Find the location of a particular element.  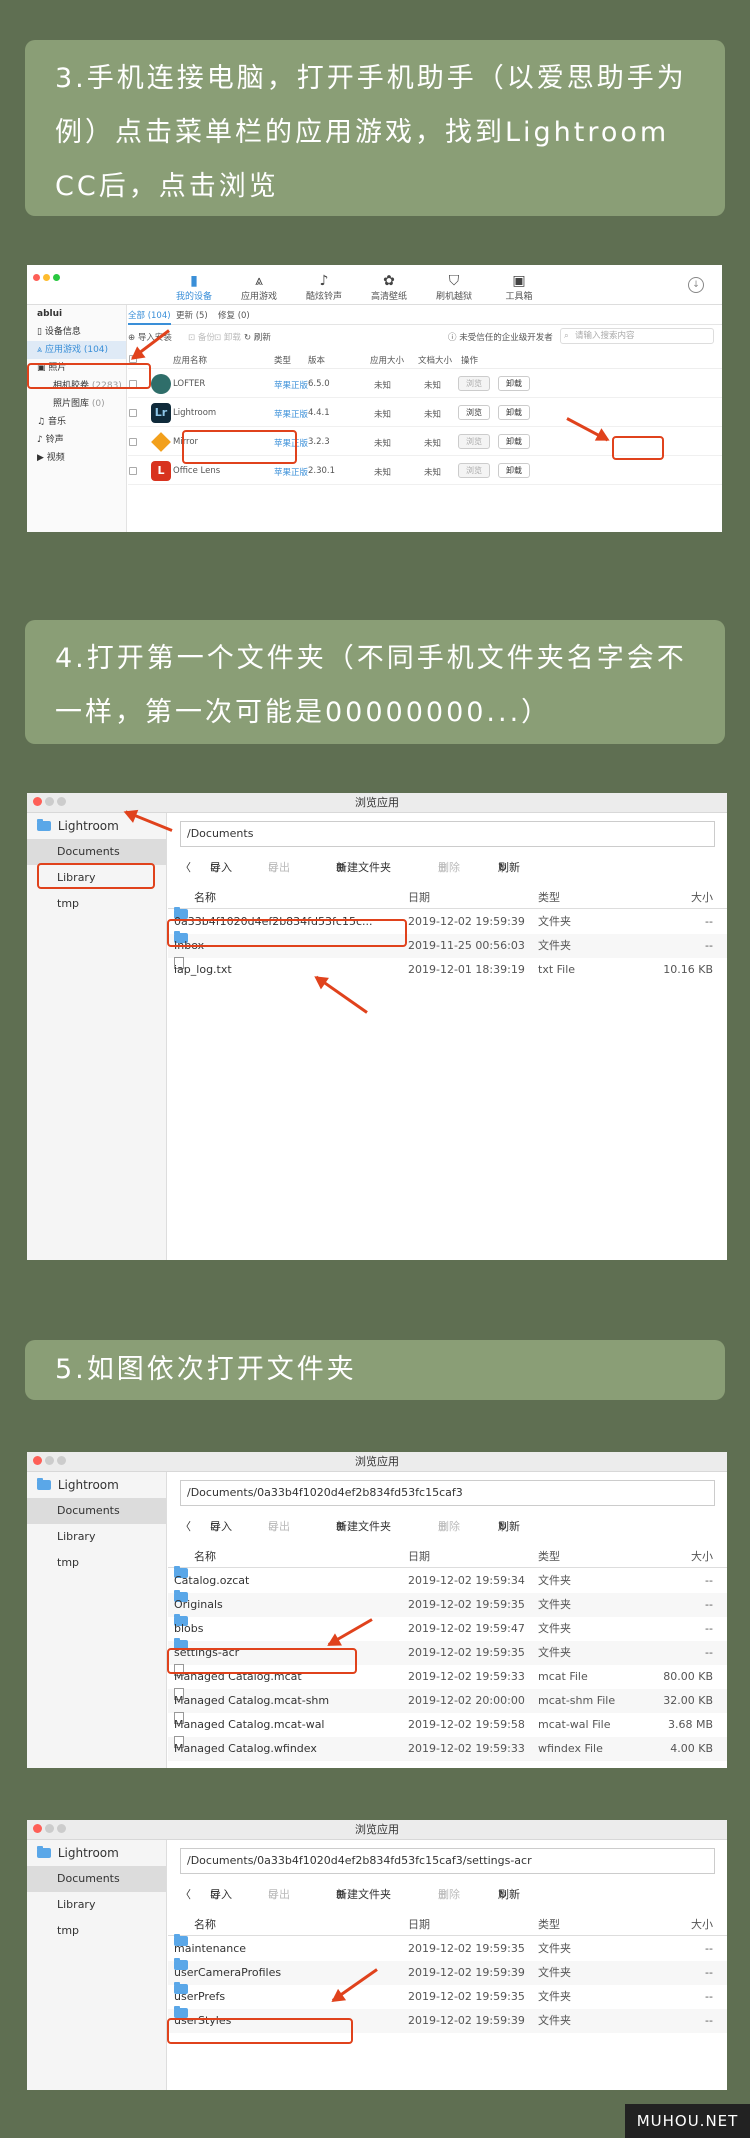

button-label: 刷新 is located at coordinates (509, 1894).